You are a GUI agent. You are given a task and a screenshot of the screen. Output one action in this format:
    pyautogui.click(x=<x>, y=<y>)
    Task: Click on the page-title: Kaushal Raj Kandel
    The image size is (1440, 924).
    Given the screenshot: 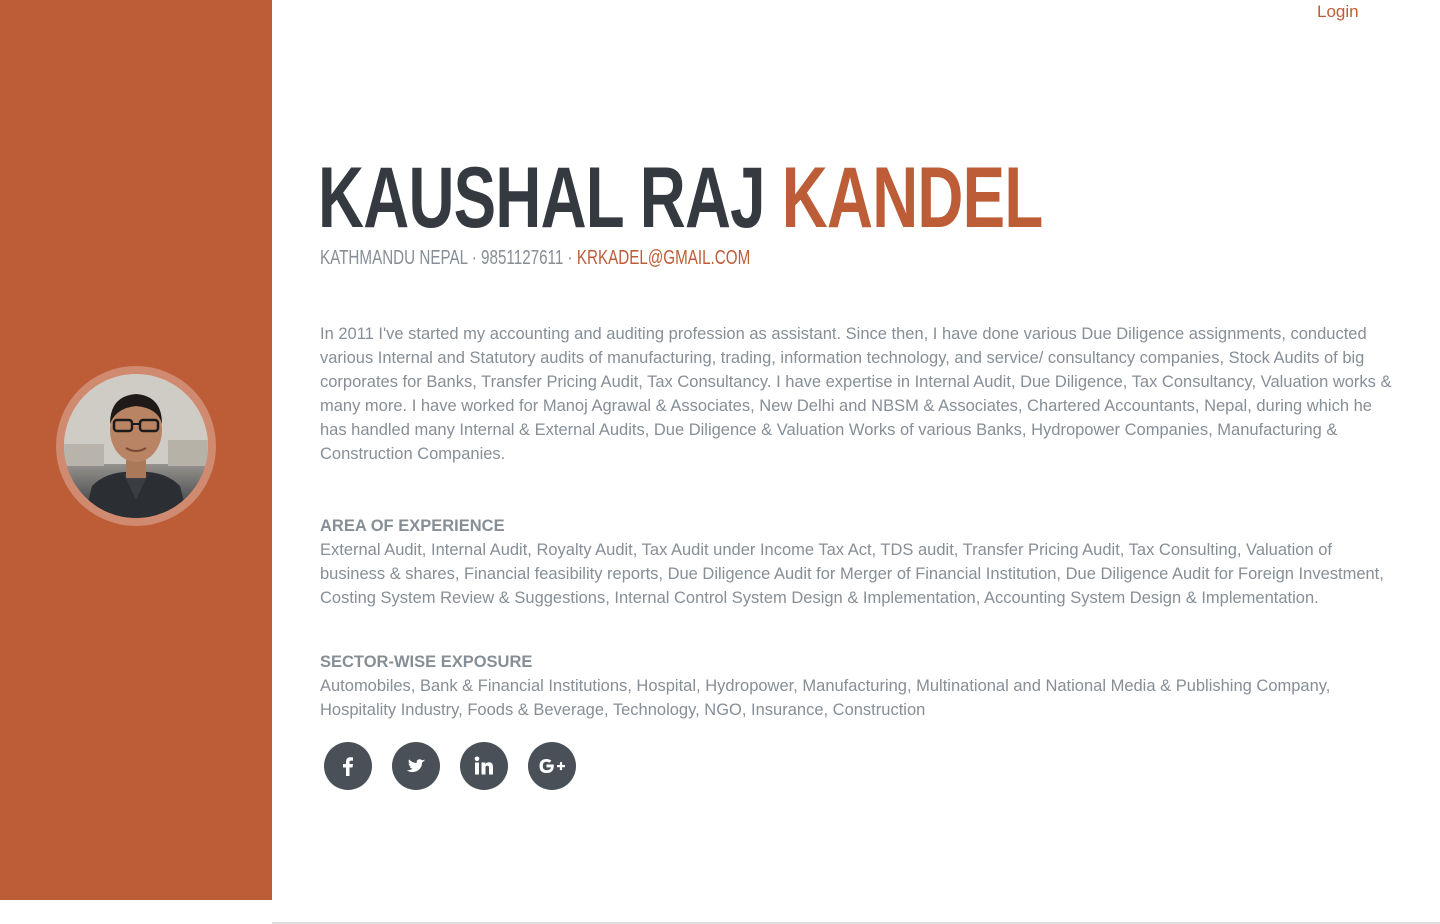 What is the action you would take?
    pyautogui.click(x=680, y=198)
    